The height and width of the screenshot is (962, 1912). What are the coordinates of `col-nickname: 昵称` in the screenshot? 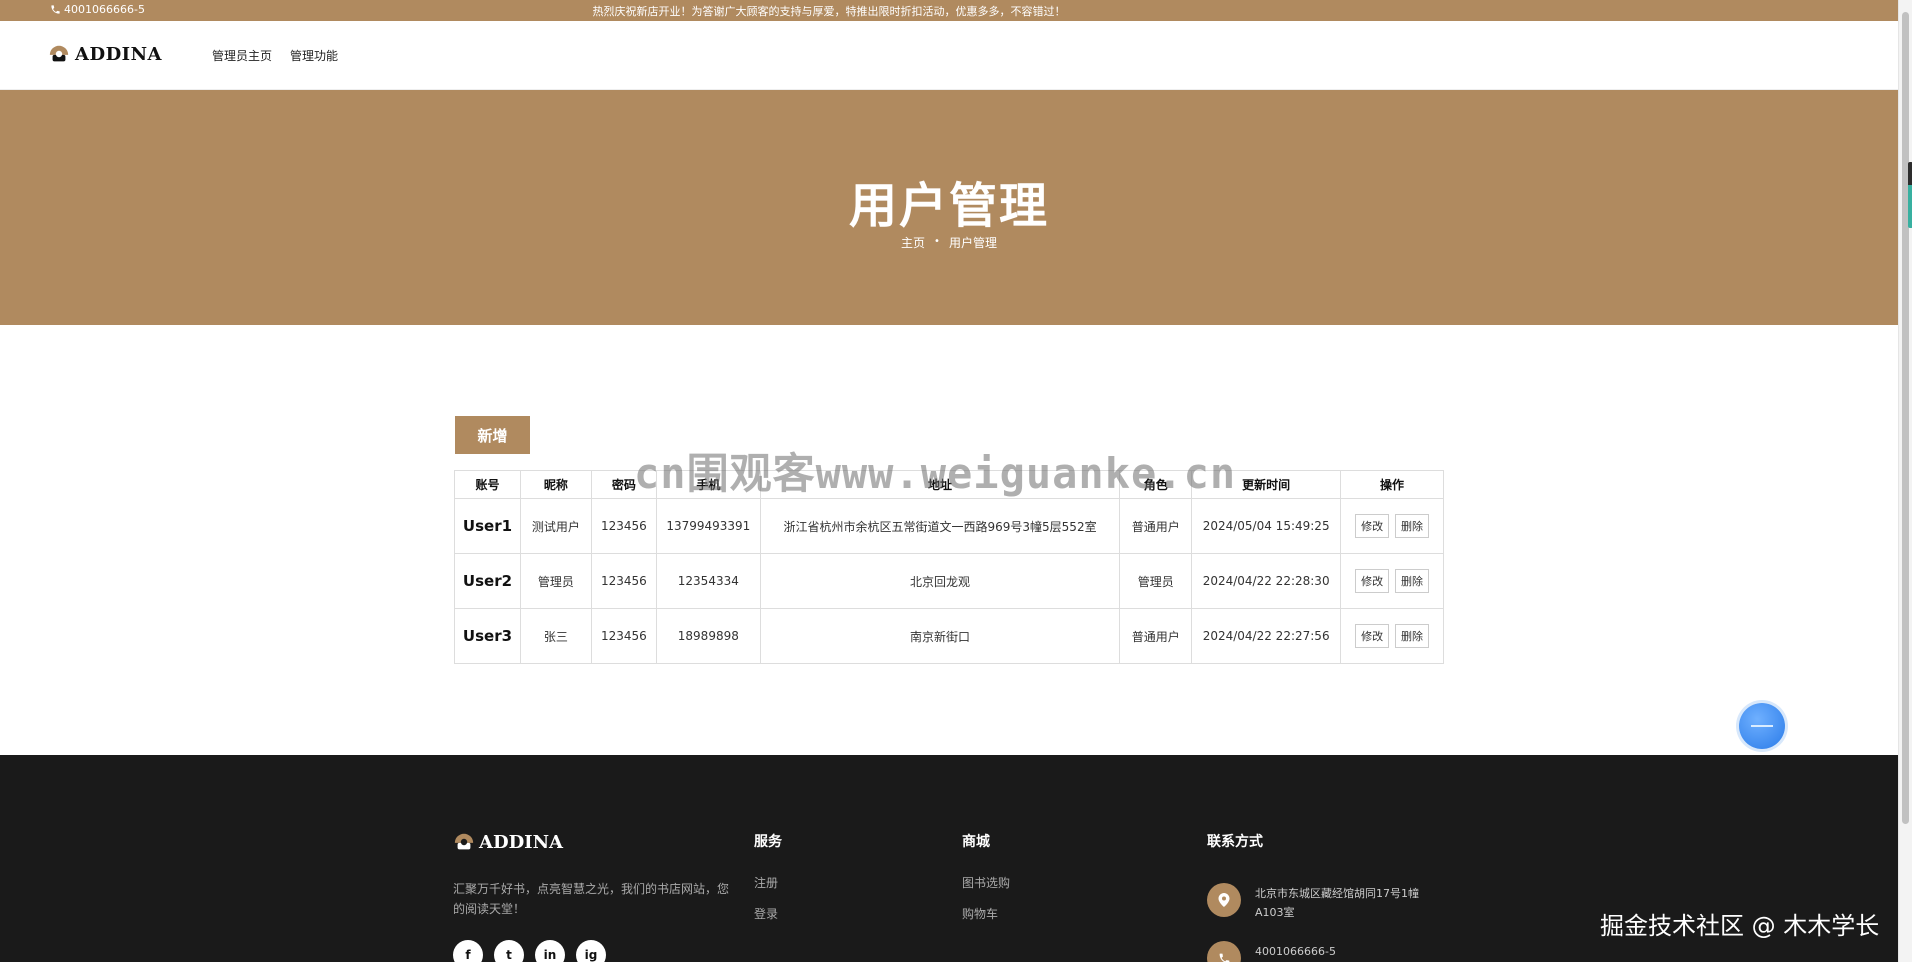 It's located at (555, 484).